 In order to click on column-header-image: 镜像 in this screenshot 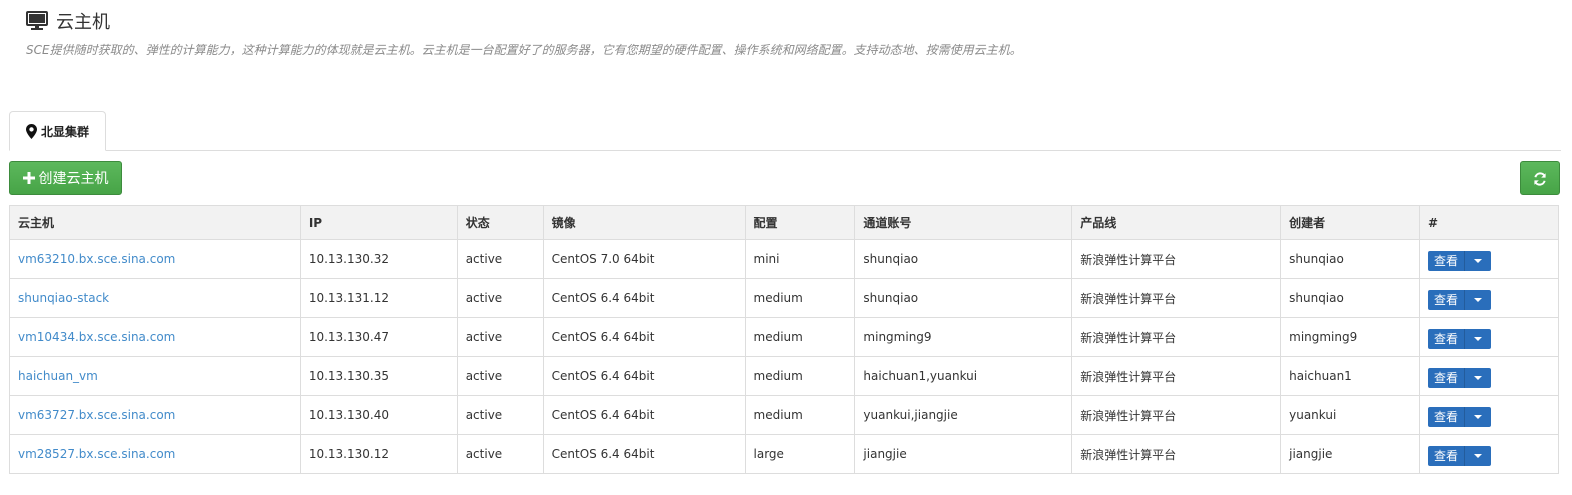, I will do `click(644, 222)`.